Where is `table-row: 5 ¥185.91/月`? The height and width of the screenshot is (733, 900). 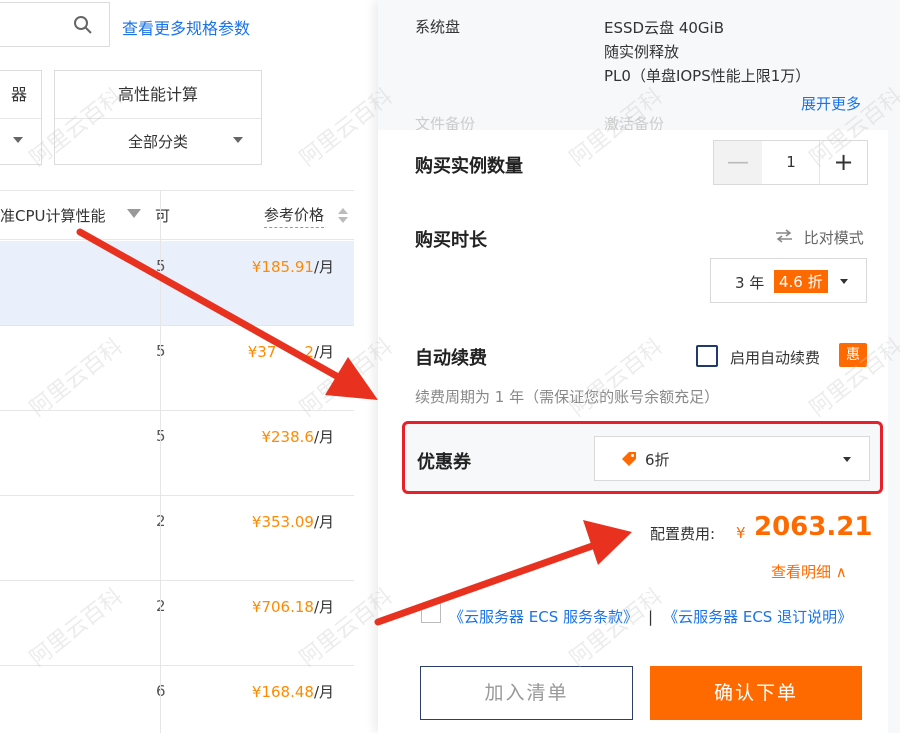
table-row: 5 ¥185.91/月 is located at coordinates (177, 283).